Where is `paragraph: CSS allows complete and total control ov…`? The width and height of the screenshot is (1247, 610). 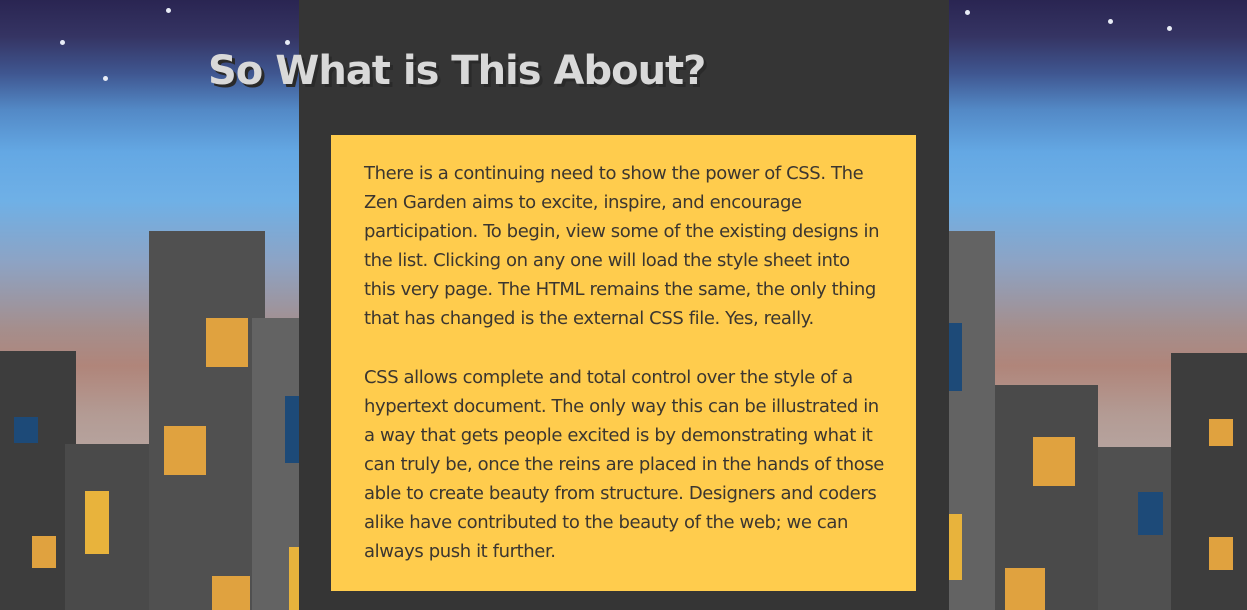 paragraph: CSS allows complete and total control ov… is located at coordinates (624, 464).